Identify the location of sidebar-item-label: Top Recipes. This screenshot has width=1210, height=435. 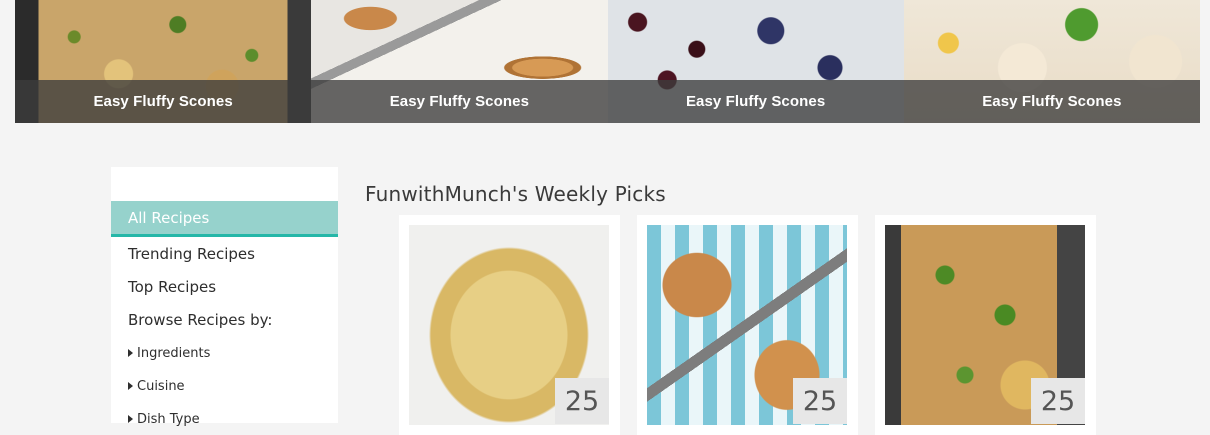
(172, 287).